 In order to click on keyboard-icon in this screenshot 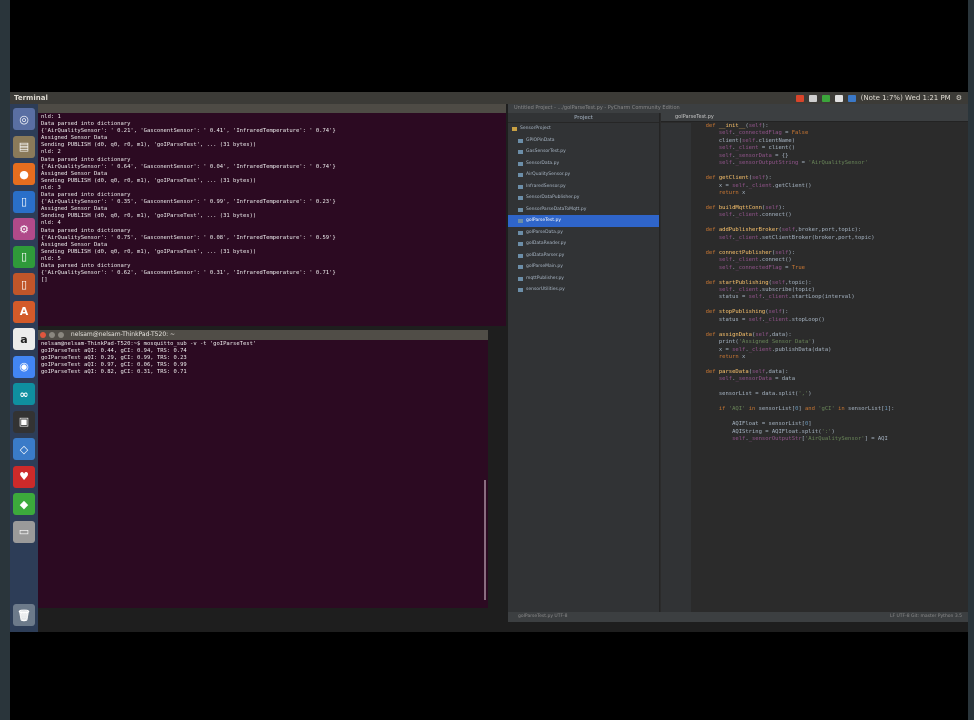, I will do `click(838, 98)`.